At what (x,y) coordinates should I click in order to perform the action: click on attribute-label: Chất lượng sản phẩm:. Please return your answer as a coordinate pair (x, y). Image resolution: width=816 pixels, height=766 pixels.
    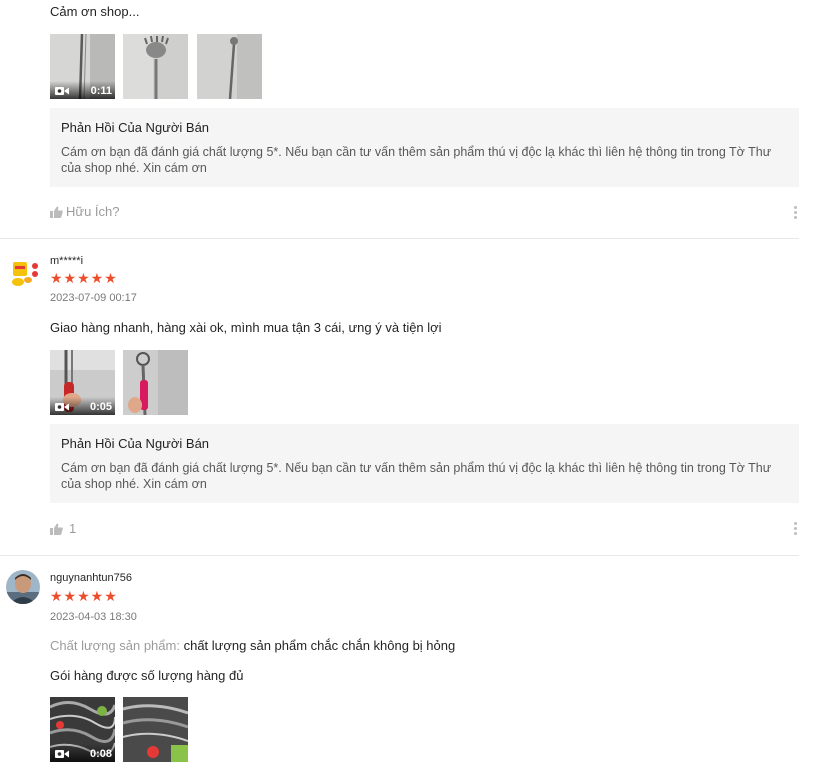
    Looking at the image, I should click on (115, 645).